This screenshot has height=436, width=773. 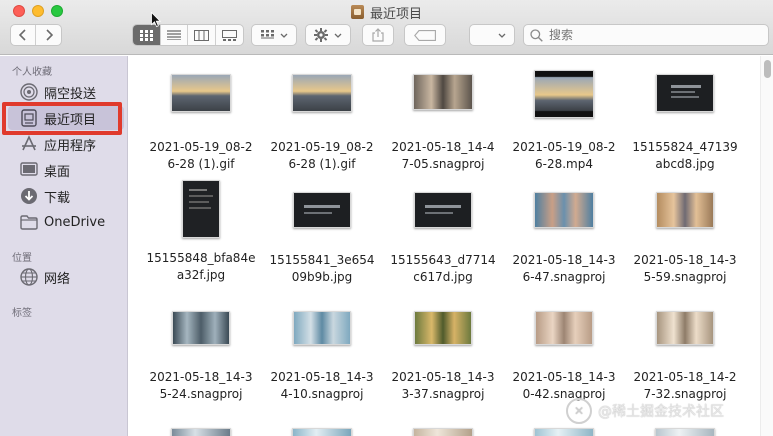 I want to click on icon-view-button, so click(x=147, y=35).